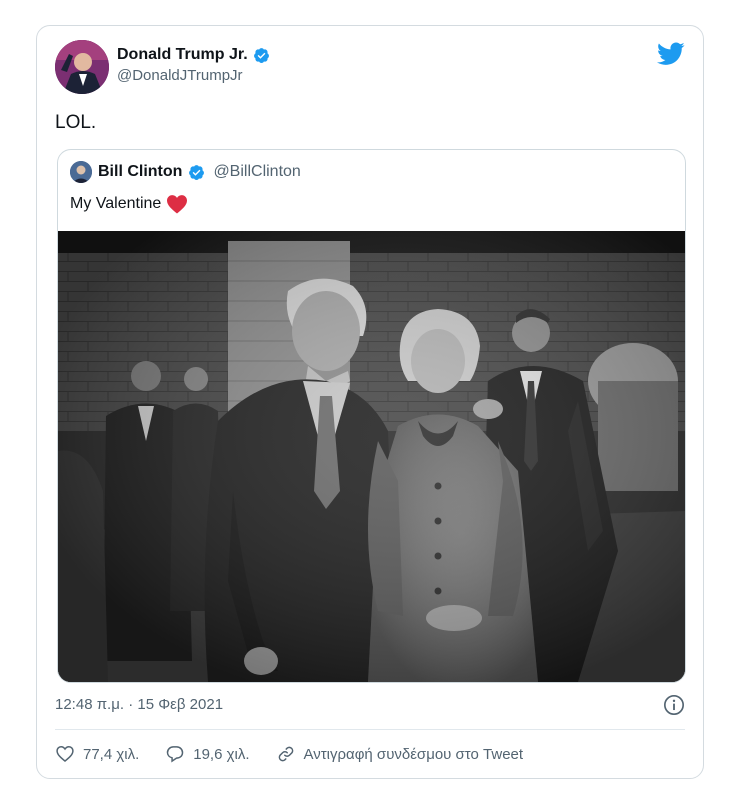 The height and width of the screenshot is (797, 734). What do you see at coordinates (671, 54) in the screenshot?
I see `twitter-bird-icon` at bounding box center [671, 54].